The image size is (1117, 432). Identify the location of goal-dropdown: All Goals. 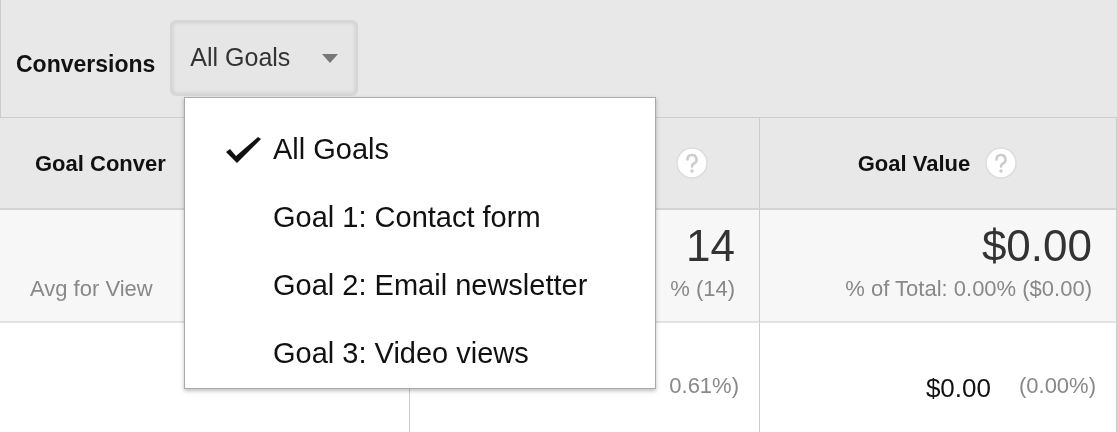
(264, 58).